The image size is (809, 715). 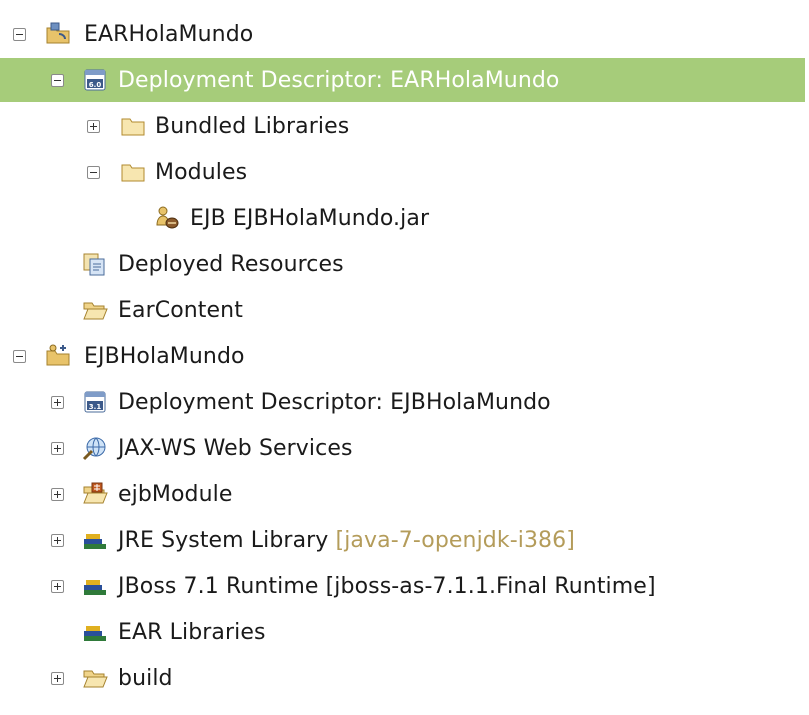 What do you see at coordinates (402, 448) in the screenshot?
I see `tree-item-jax-ws: JAX-WS Web Services` at bounding box center [402, 448].